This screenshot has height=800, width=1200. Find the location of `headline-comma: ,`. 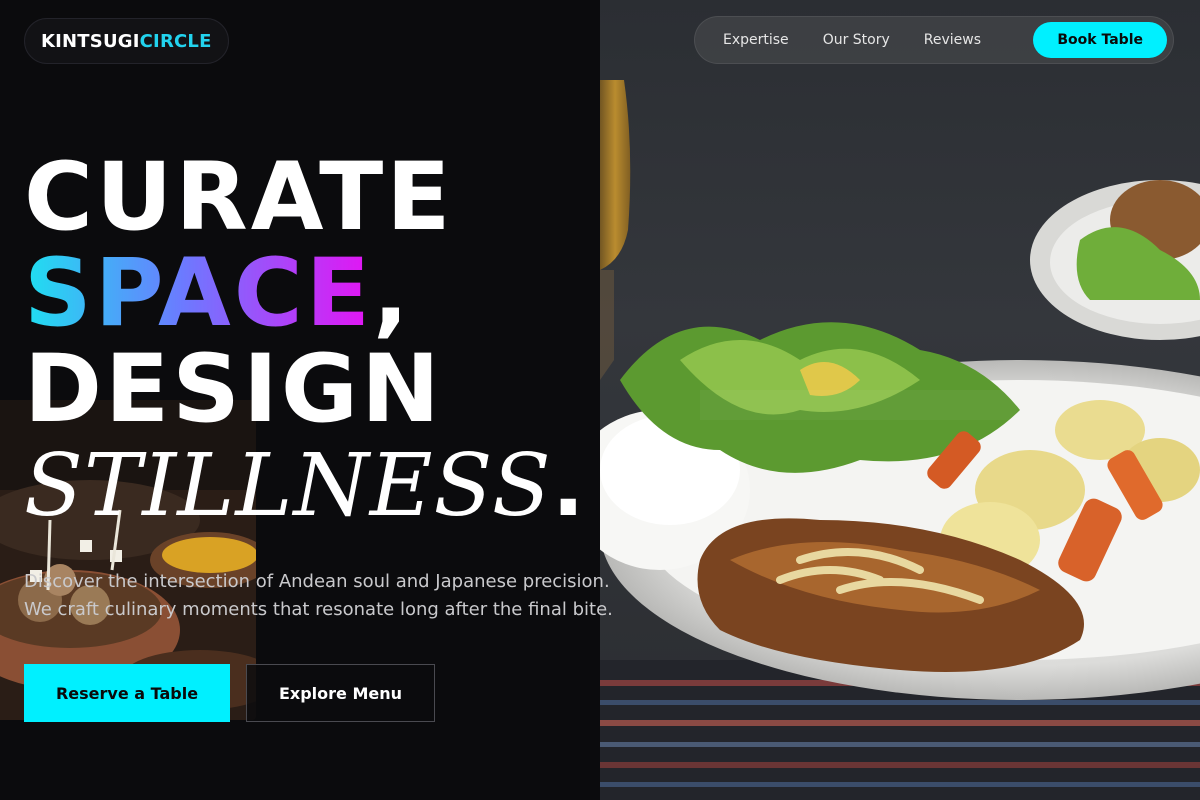

headline-comma: , is located at coordinates (392, 293).